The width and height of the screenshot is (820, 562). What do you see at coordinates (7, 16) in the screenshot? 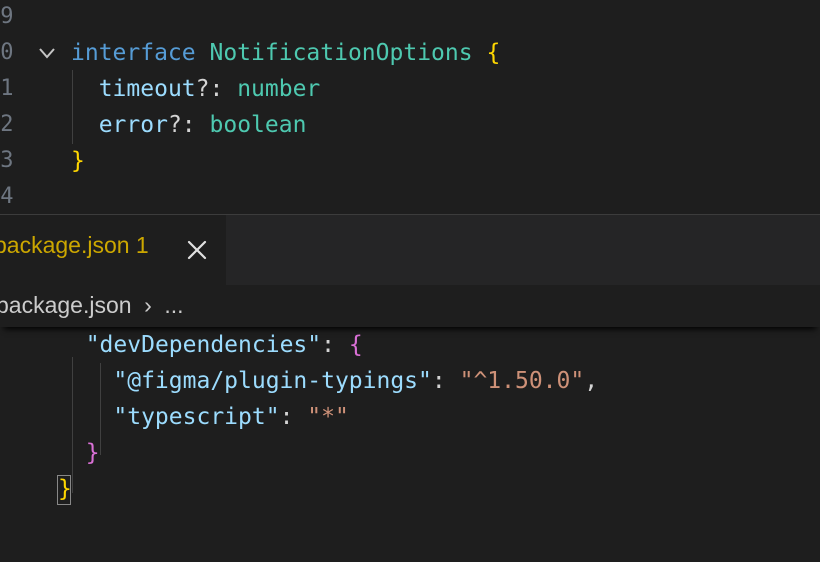
I see `line-number: 79` at bounding box center [7, 16].